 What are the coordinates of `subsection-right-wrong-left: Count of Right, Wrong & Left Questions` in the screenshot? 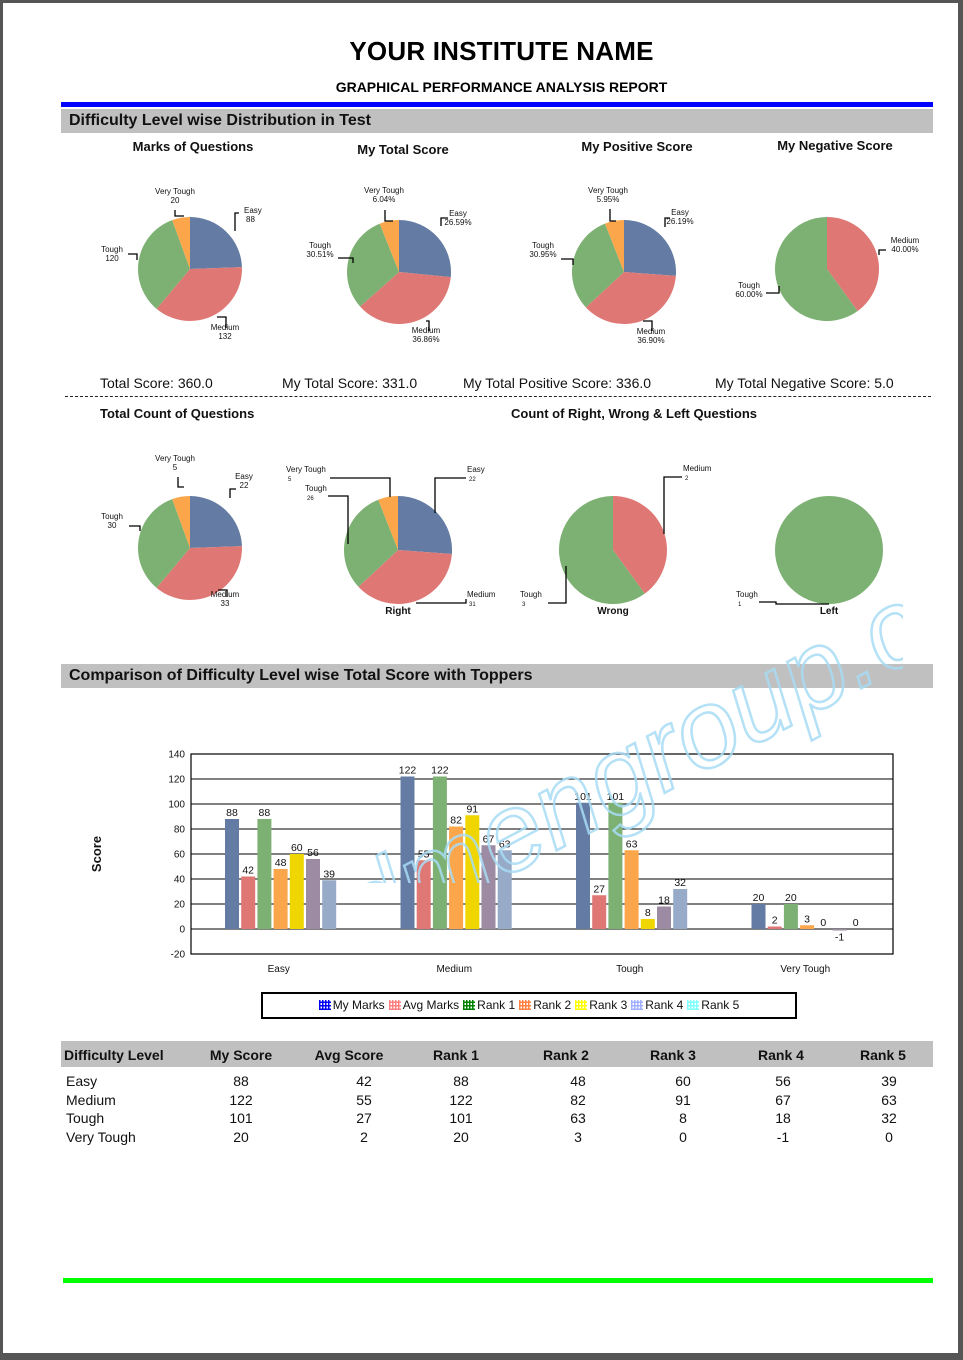 It's located at (634, 413).